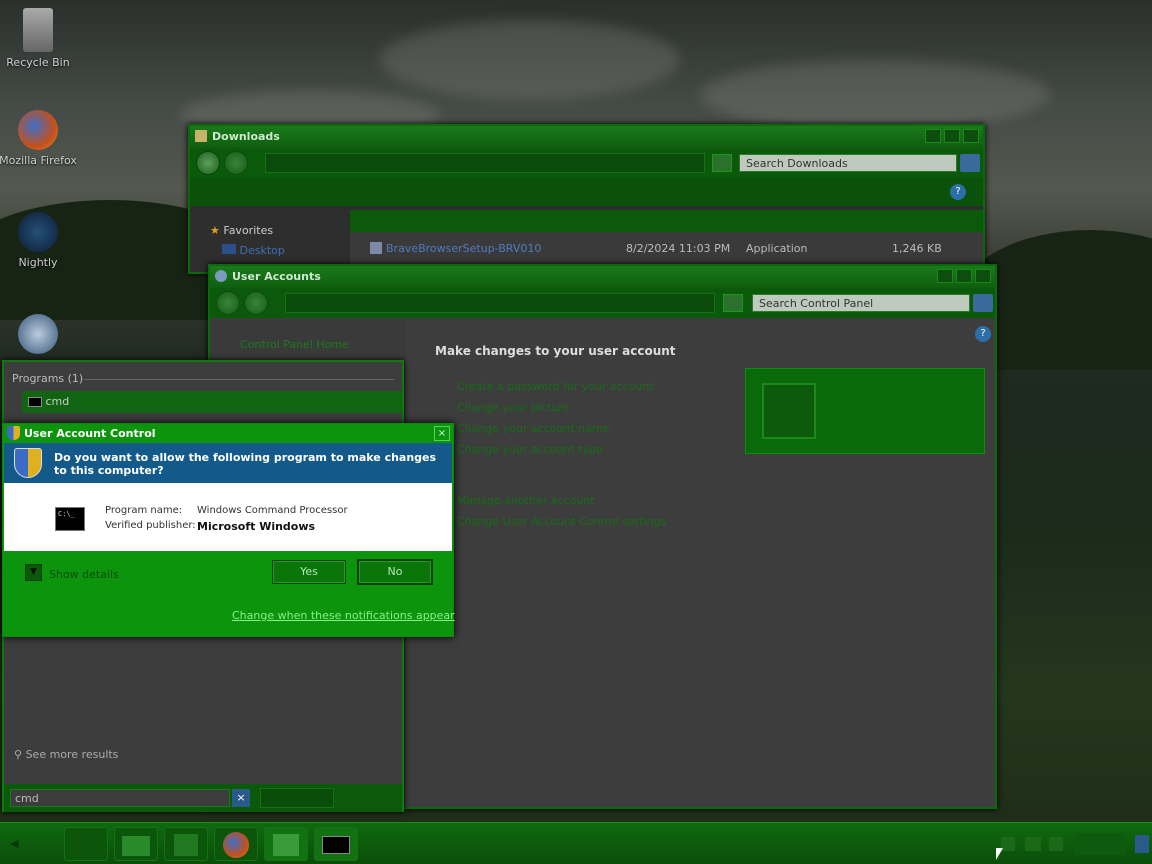 The image size is (1152, 864). Describe the element at coordinates (1056, 844) in the screenshot. I see `volume-icon` at that location.